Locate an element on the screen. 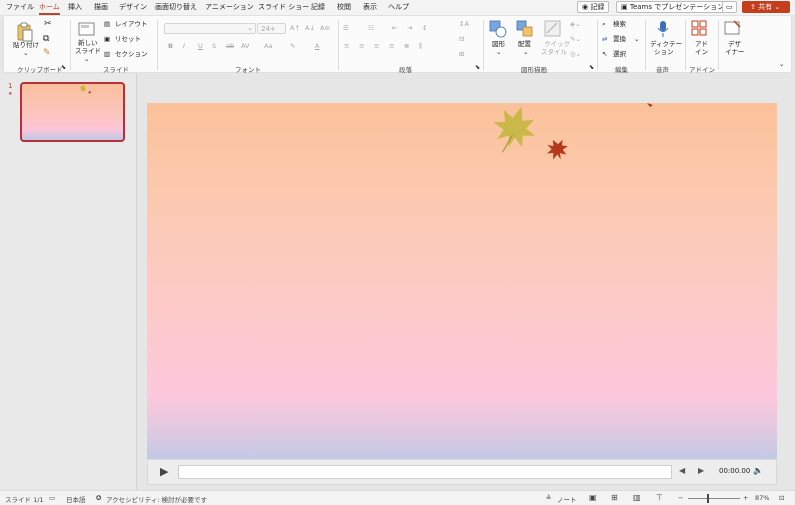  layout-button: レイアウト is located at coordinates (131, 24).